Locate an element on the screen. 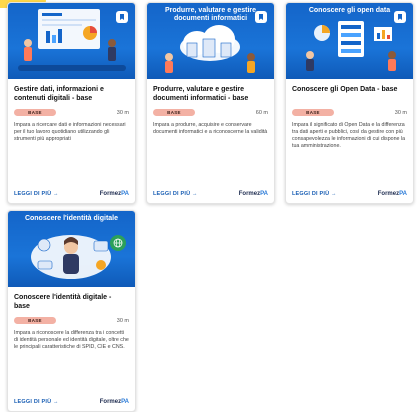 The image size is (418, 412). globe-icon is located at coordinates (118, 243).